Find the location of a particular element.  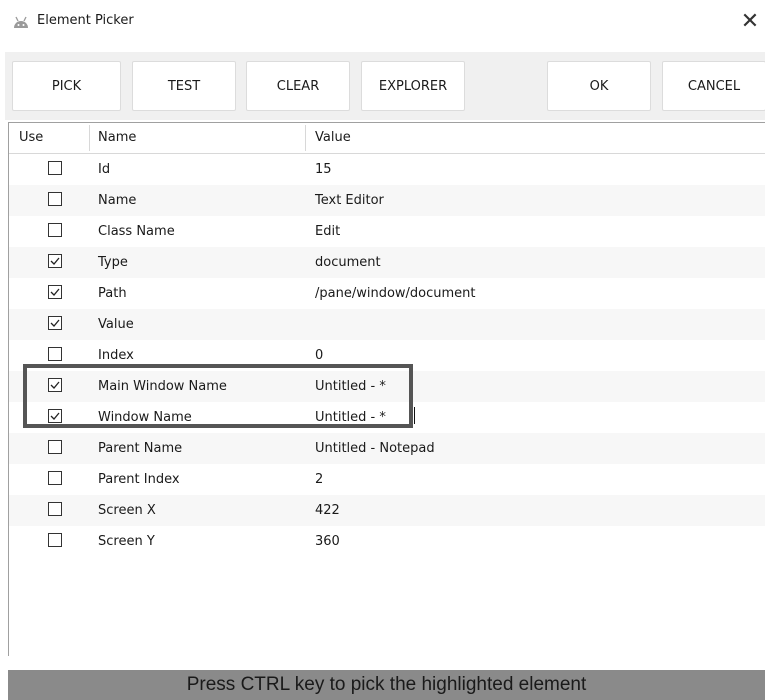

cancel-button: CANCEL is located at coordinates (713, 86).